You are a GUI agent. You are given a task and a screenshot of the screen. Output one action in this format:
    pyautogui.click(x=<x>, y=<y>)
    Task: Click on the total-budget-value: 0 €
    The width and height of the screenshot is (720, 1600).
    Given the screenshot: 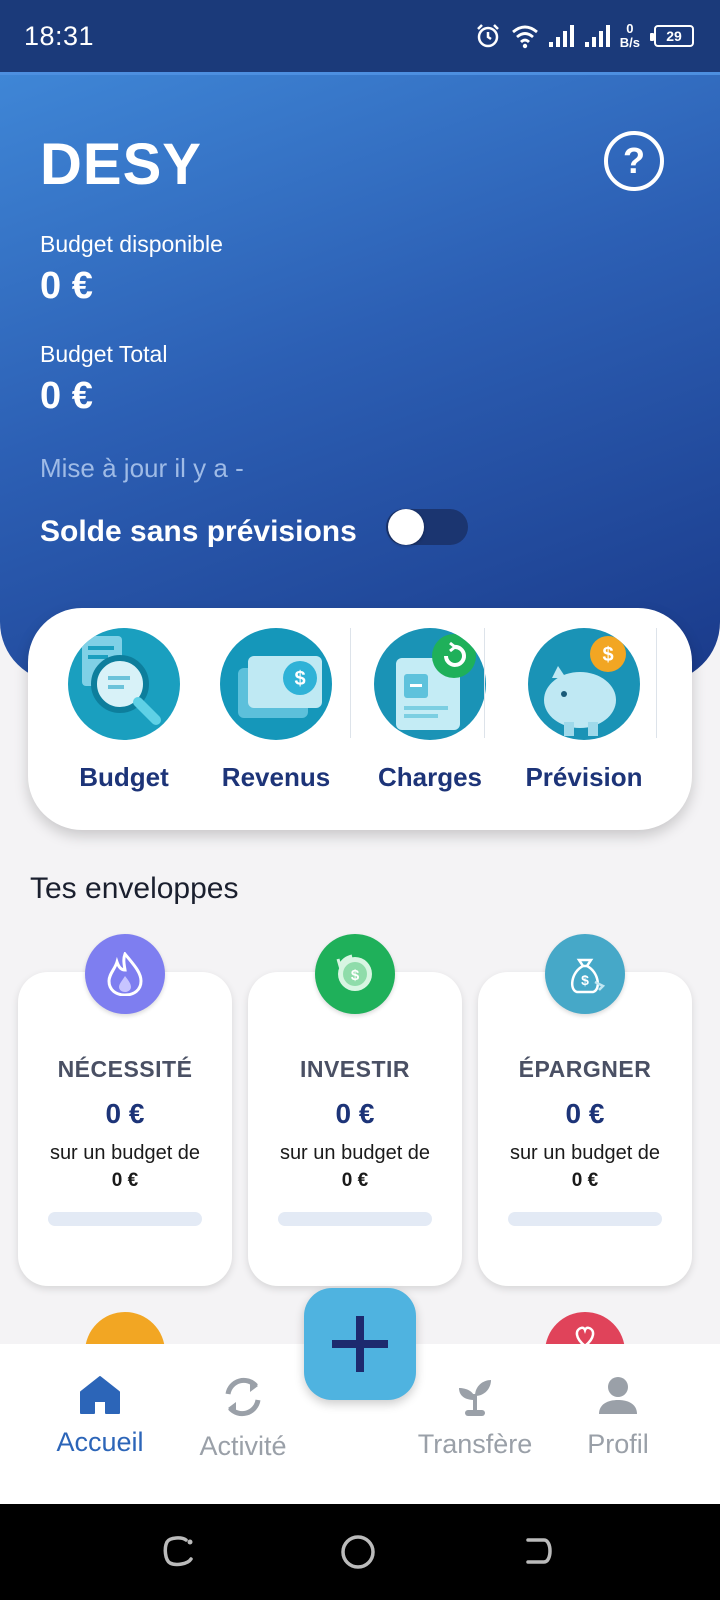 What is the action you would take?
    pyautogui.click(x=66, y=396)
    